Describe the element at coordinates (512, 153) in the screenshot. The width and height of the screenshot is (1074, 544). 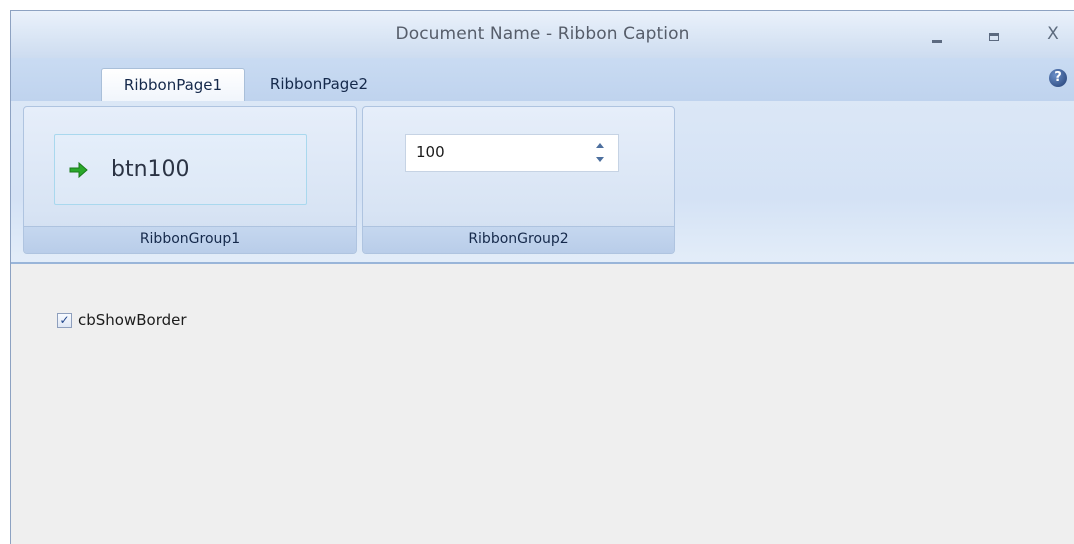
I see `spin-edit: 100` at that location.